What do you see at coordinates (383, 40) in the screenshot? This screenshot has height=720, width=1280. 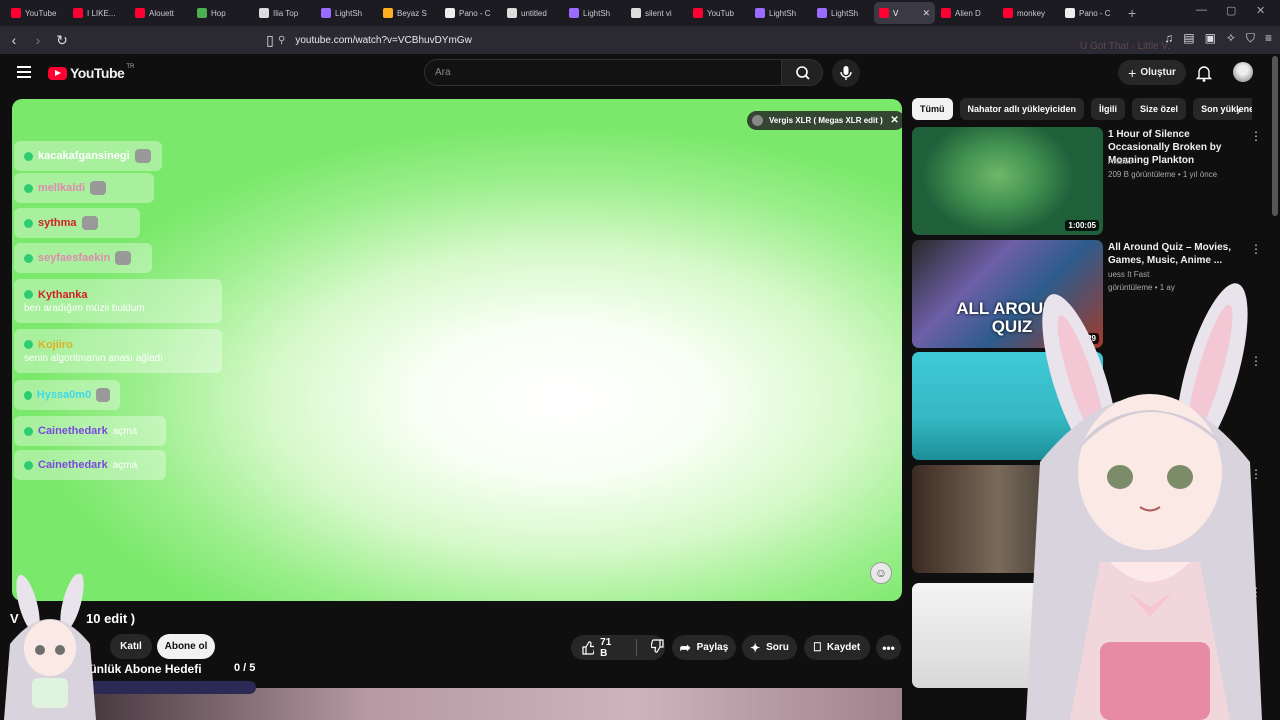 I see `url-text: youtube.com/watch?v=VCBhuvDYmGw` at bounding box center [383, 40].